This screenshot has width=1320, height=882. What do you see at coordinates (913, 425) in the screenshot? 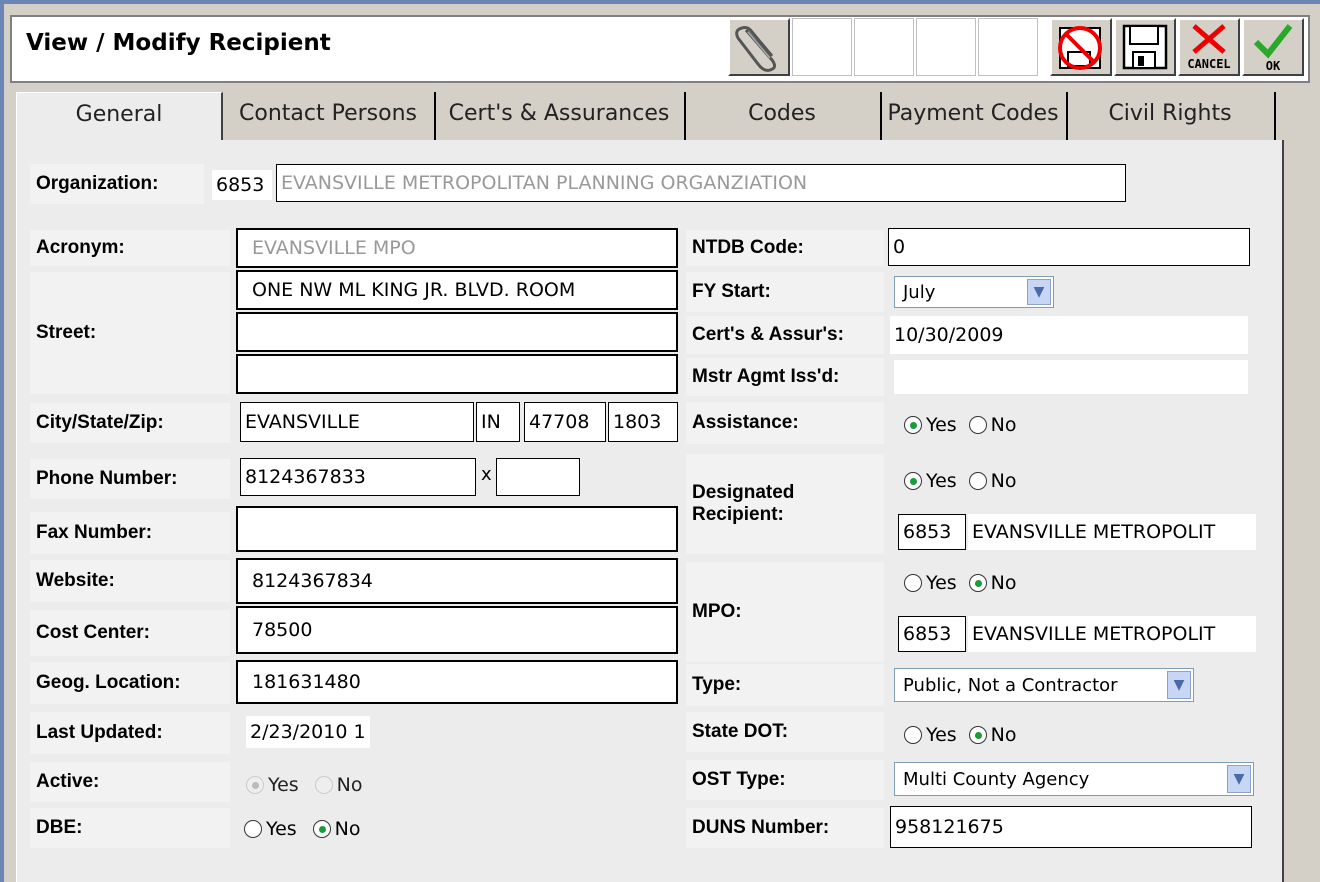
I see `assistance-yes-radio` at bounding box center [913, 425].